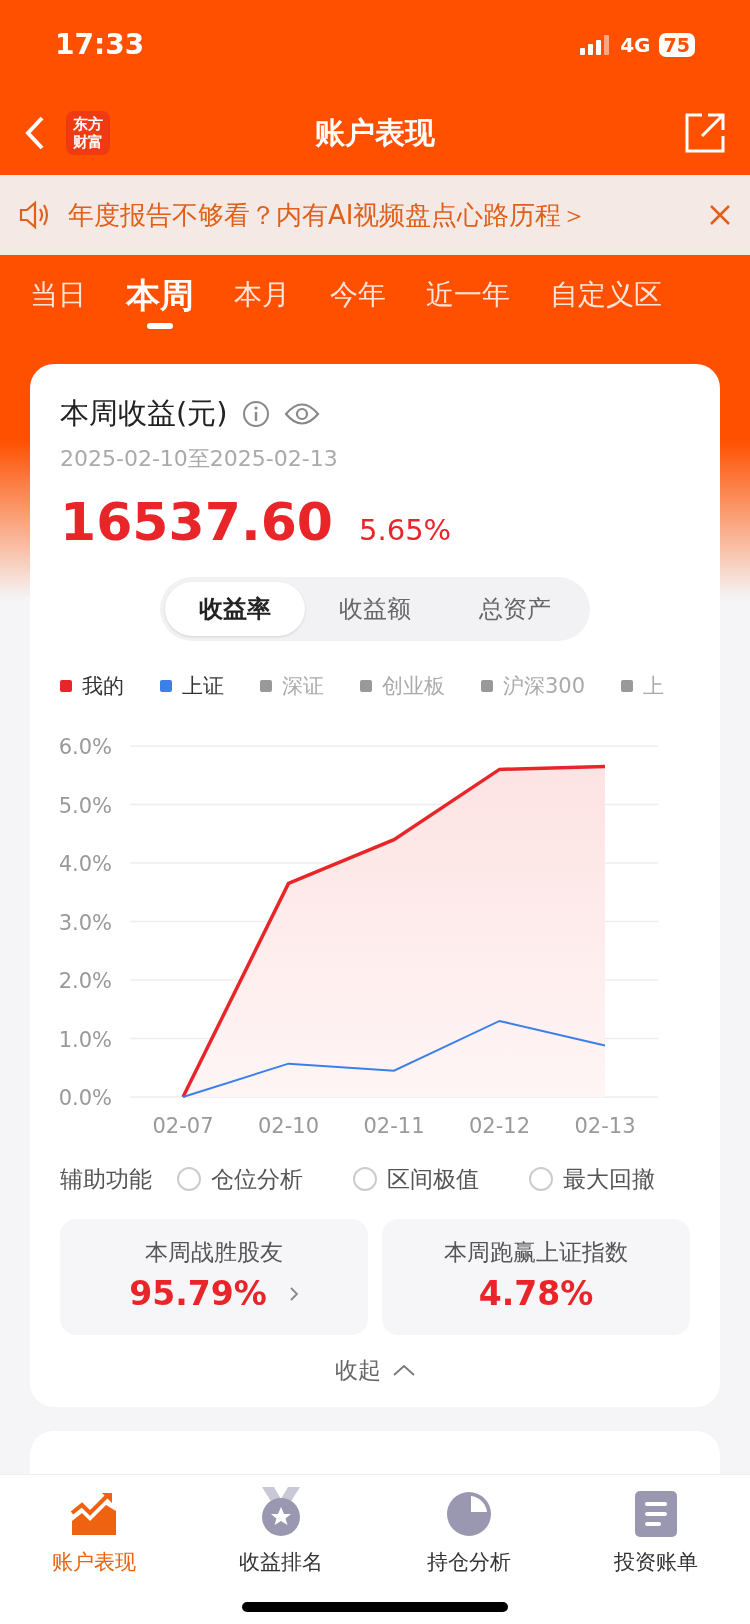 This screenshot has width=750, height=1624. Describe the element at coordinates (654, 686) in the screenshot. I see `legend-label: 上` at that location.